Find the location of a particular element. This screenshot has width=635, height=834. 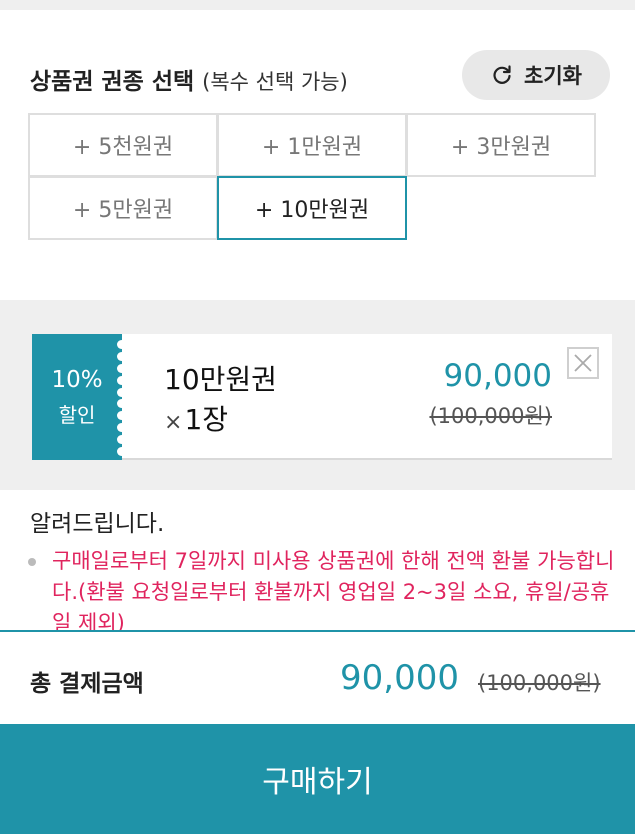

voucher-option-10k: + 1만원권 is located at coordinates (312, 145).